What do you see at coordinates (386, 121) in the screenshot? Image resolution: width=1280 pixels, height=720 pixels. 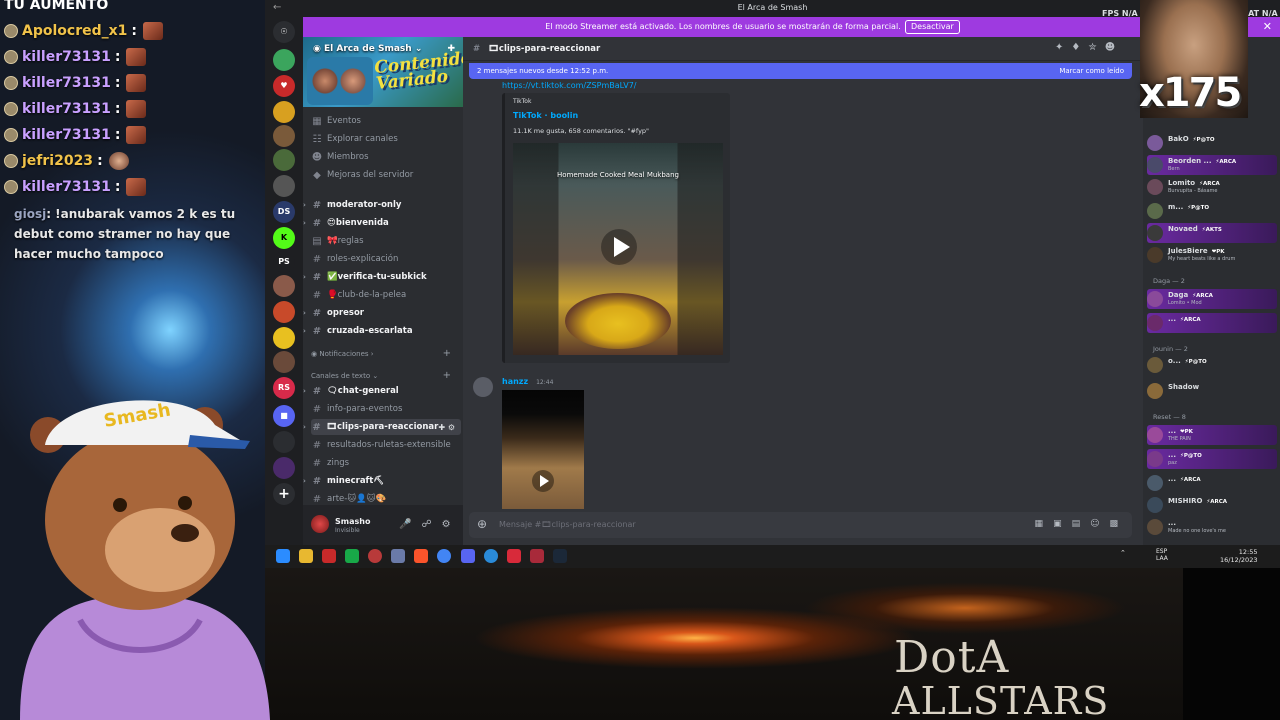 I see `nav-events: ▦ Eventos` at bounding box center [386, 121].